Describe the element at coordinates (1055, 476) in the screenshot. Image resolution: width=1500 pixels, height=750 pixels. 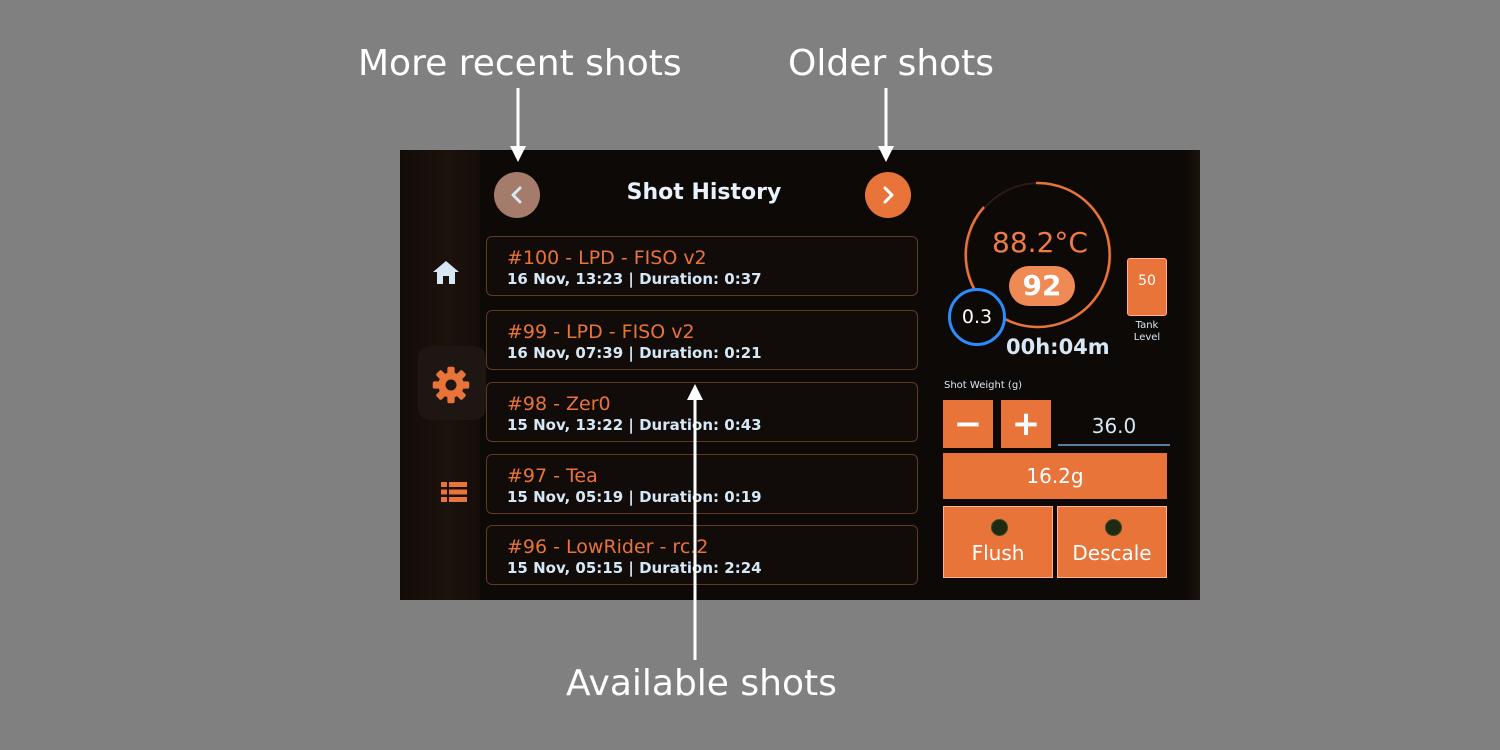
I see `current-weight-display: 16.2g` at that location.